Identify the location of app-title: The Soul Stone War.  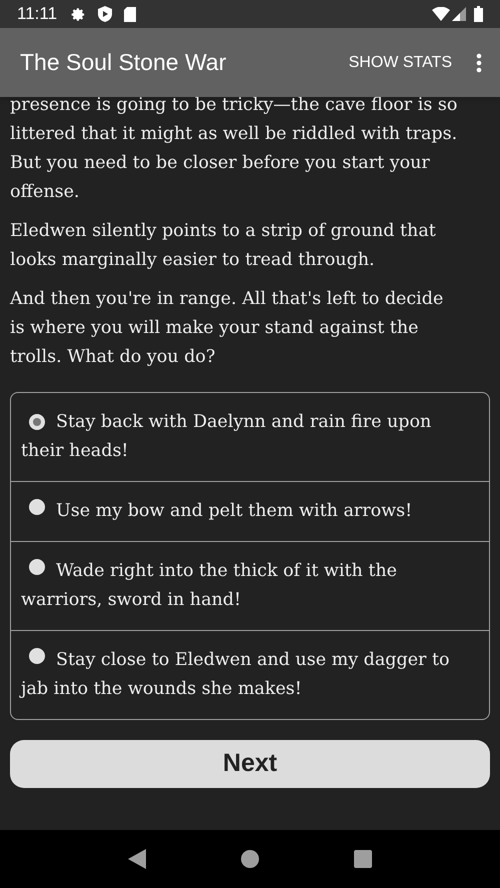
(124, 63).